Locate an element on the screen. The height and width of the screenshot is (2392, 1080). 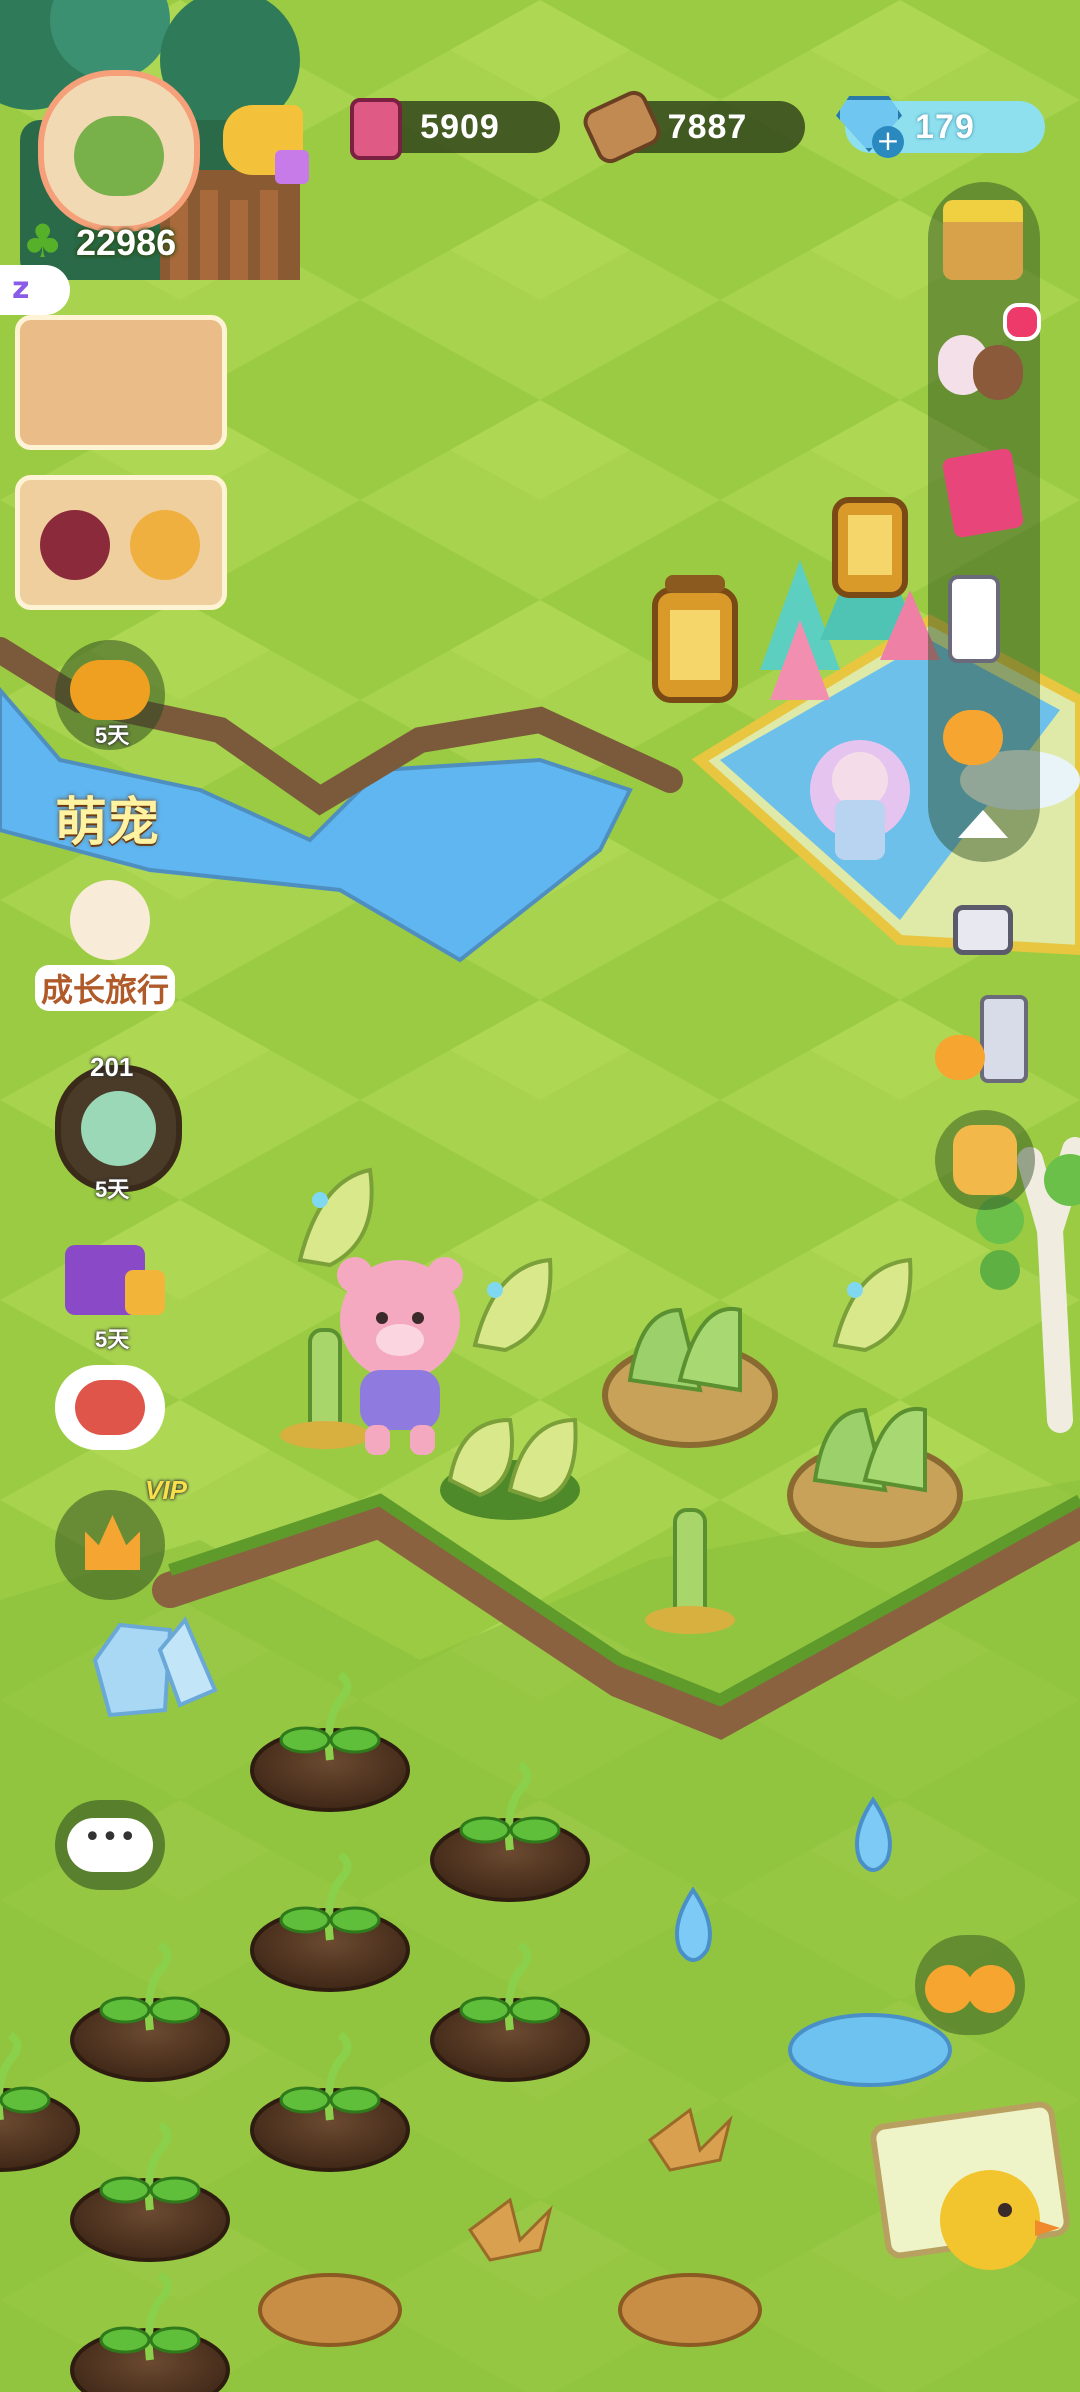
book-icon is located at coordinates (983, 493).